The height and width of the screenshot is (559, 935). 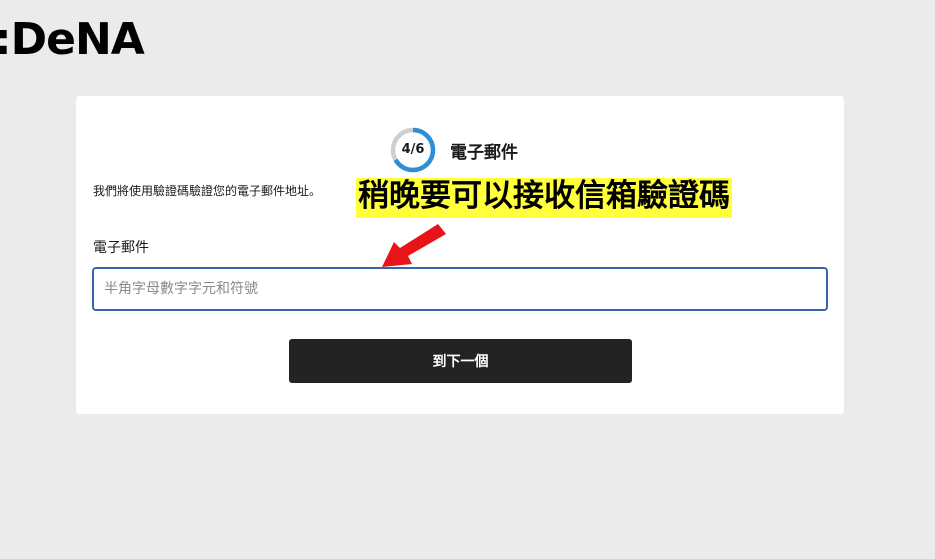 I want to click on dena-logo: :DeNA, so click(x=72, y=39).